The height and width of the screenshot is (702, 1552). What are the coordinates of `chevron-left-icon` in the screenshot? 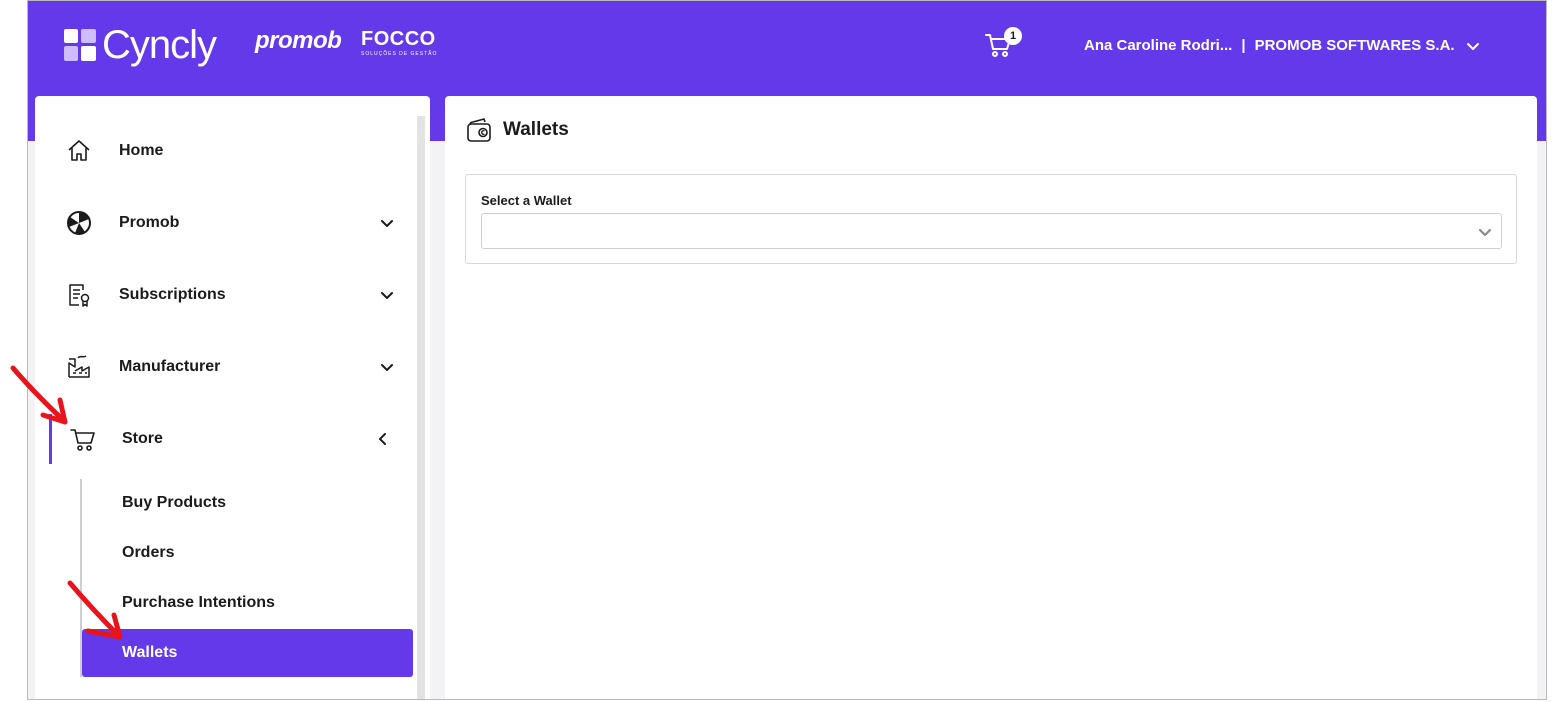 It's located at (383, 439).